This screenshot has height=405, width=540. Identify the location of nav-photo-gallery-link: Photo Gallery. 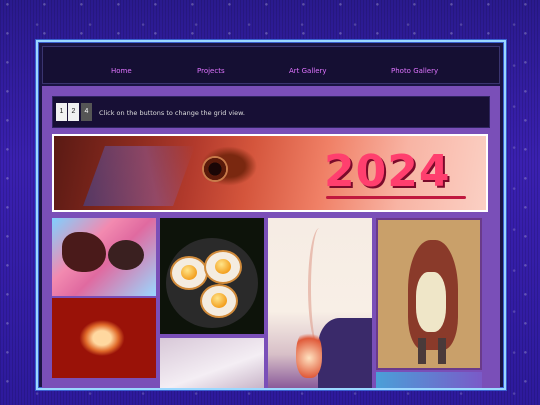
(414, 71).